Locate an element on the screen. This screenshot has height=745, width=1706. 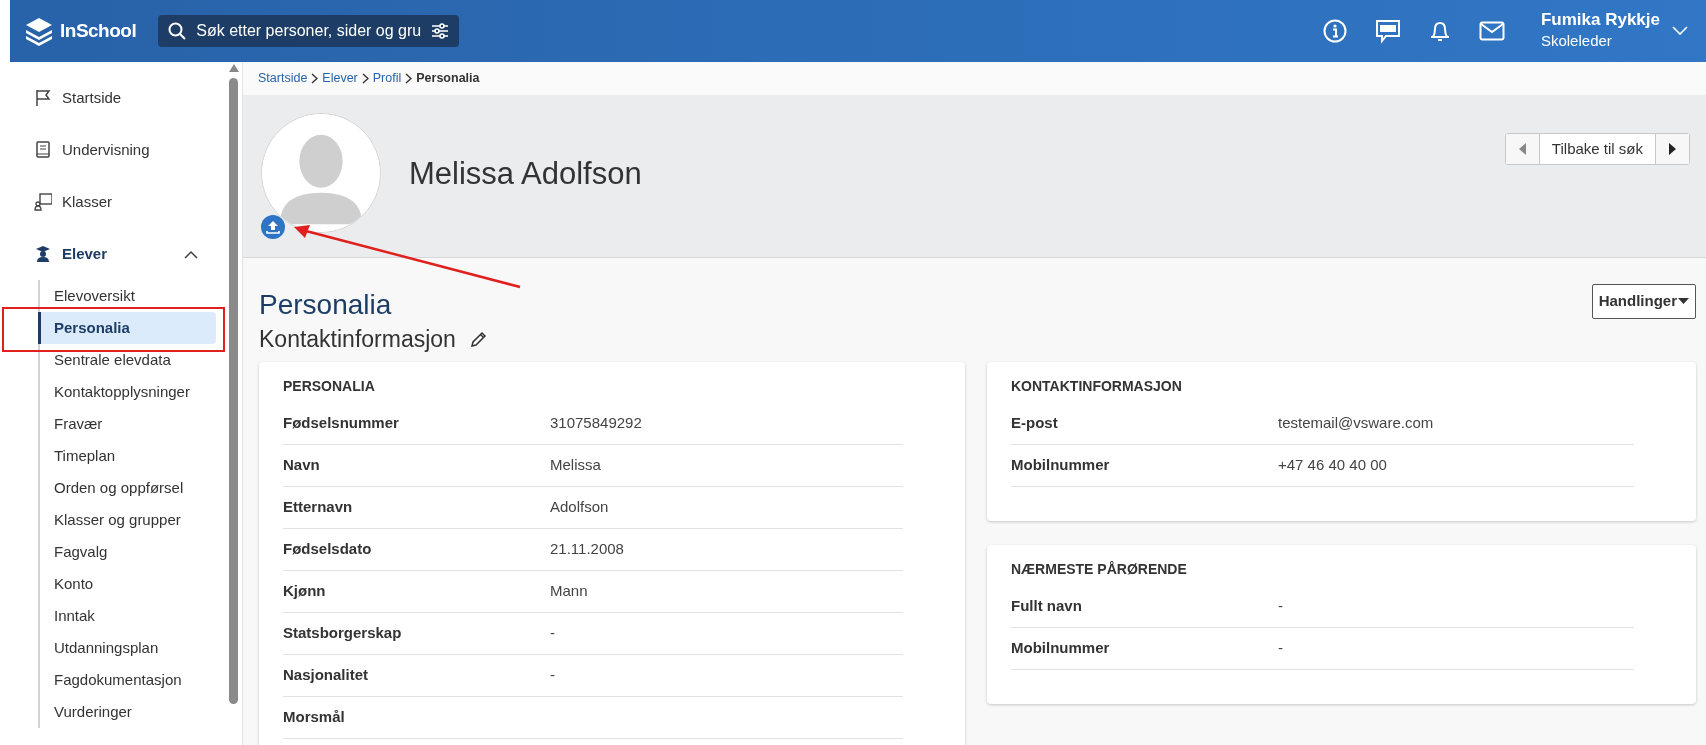
sidebar-subitem: Orden og oppførsel is located at coordinates (128, 488).